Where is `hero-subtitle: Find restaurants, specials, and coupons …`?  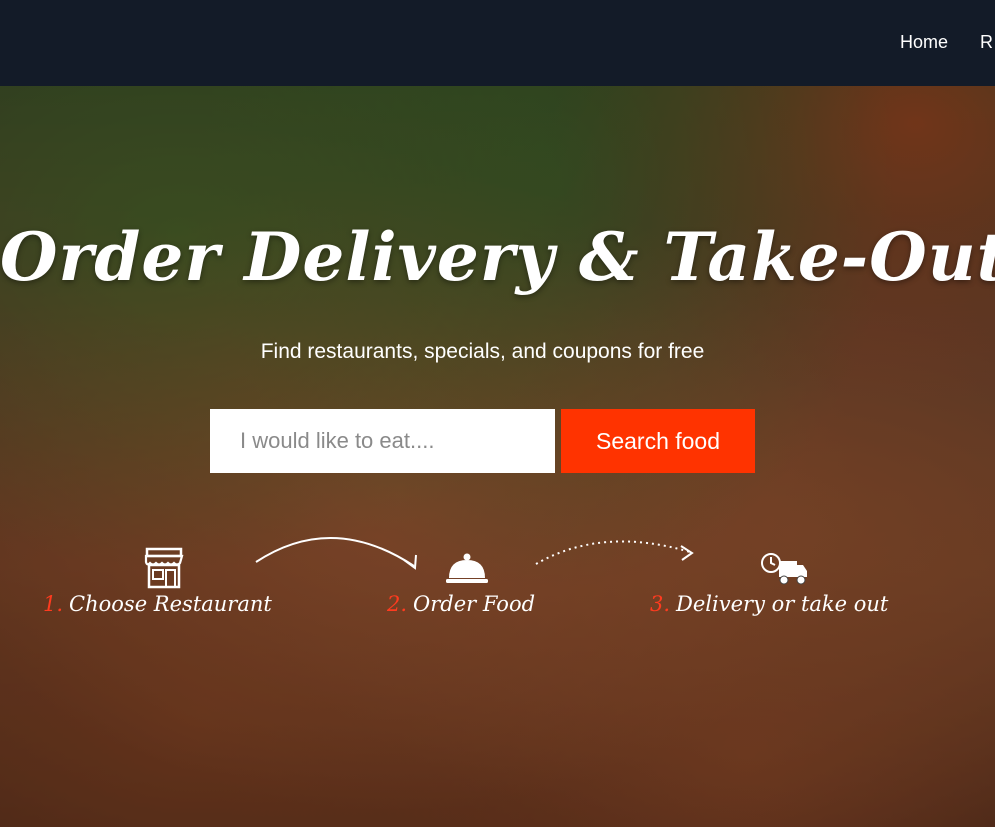
hero-subtitle: Find restaurants, specials, and coupons … is located at coordinates (482, 351).